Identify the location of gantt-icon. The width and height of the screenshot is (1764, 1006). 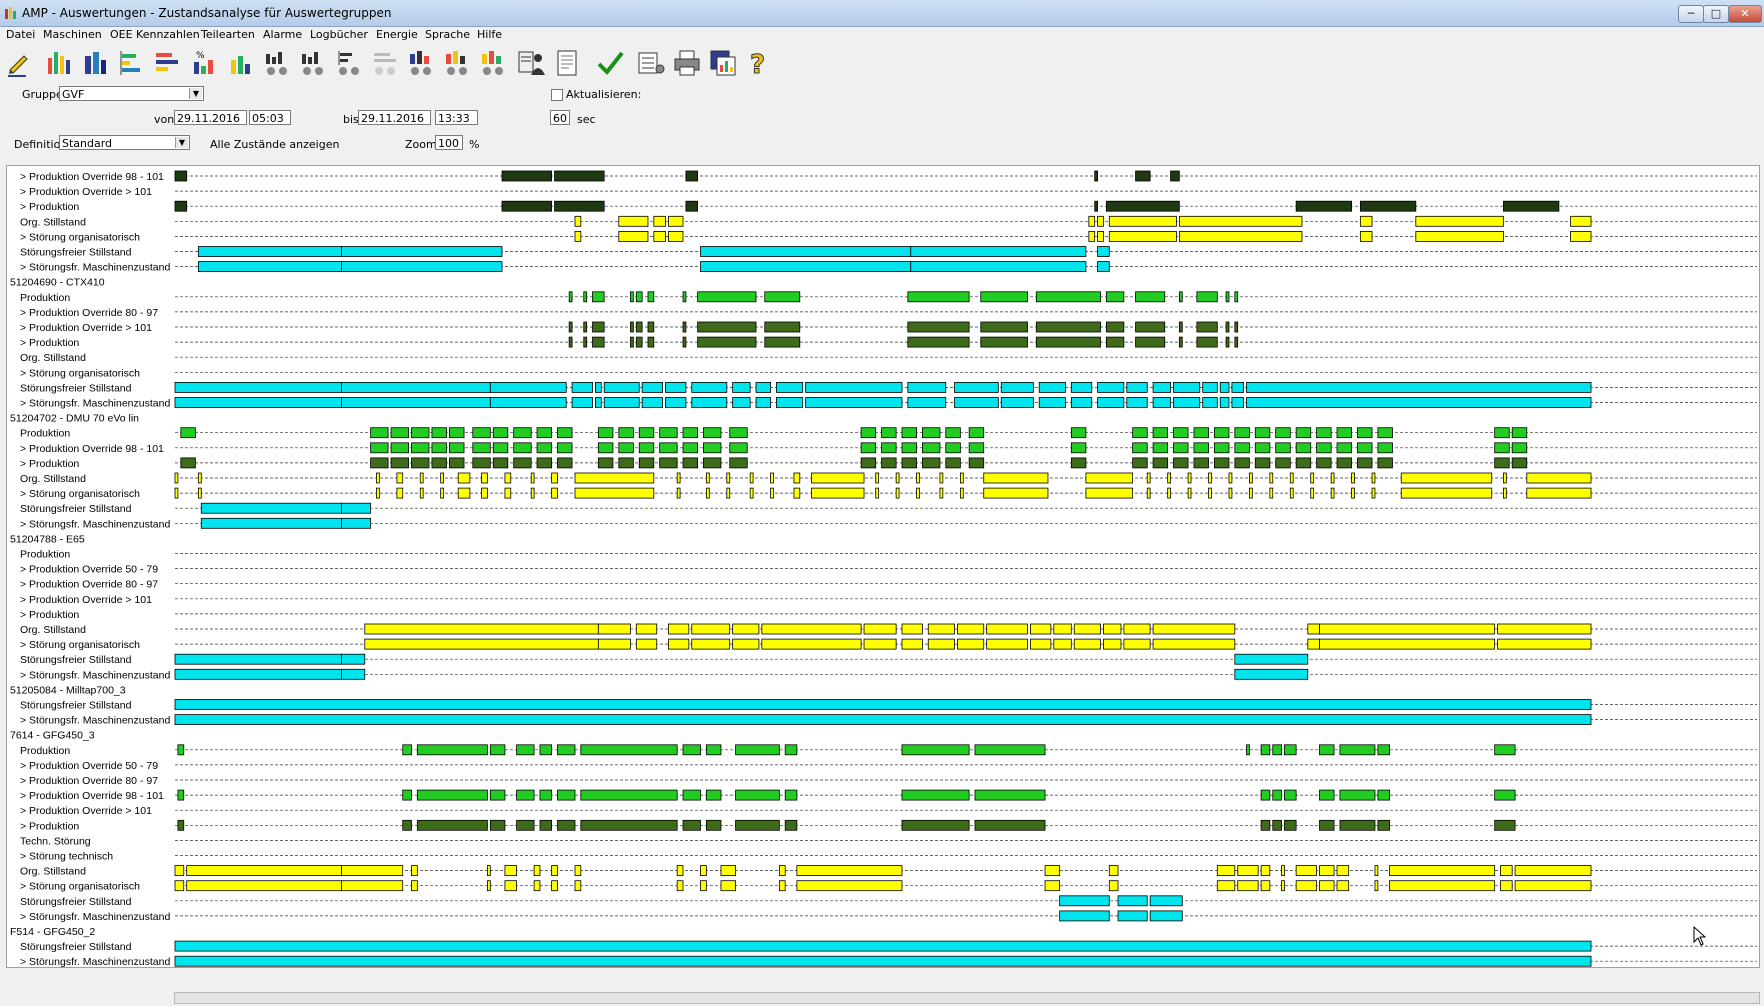
(131, 63).